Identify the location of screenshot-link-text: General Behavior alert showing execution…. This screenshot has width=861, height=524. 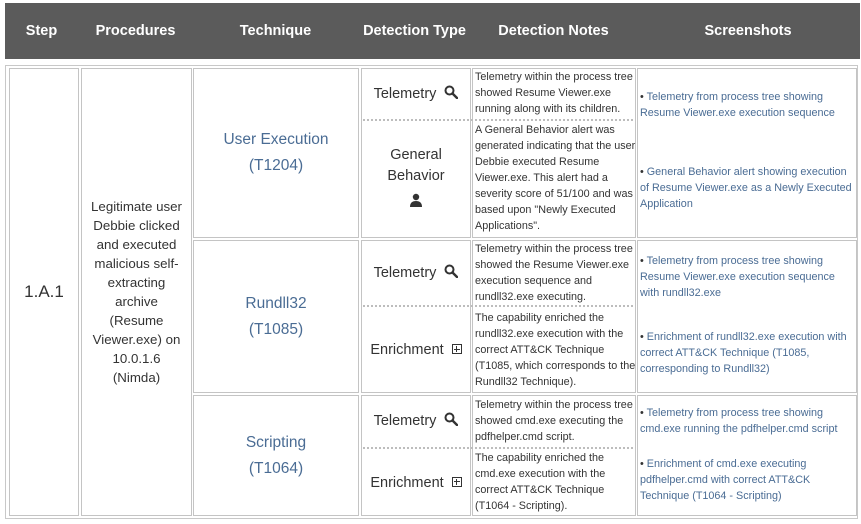
(746, 188).